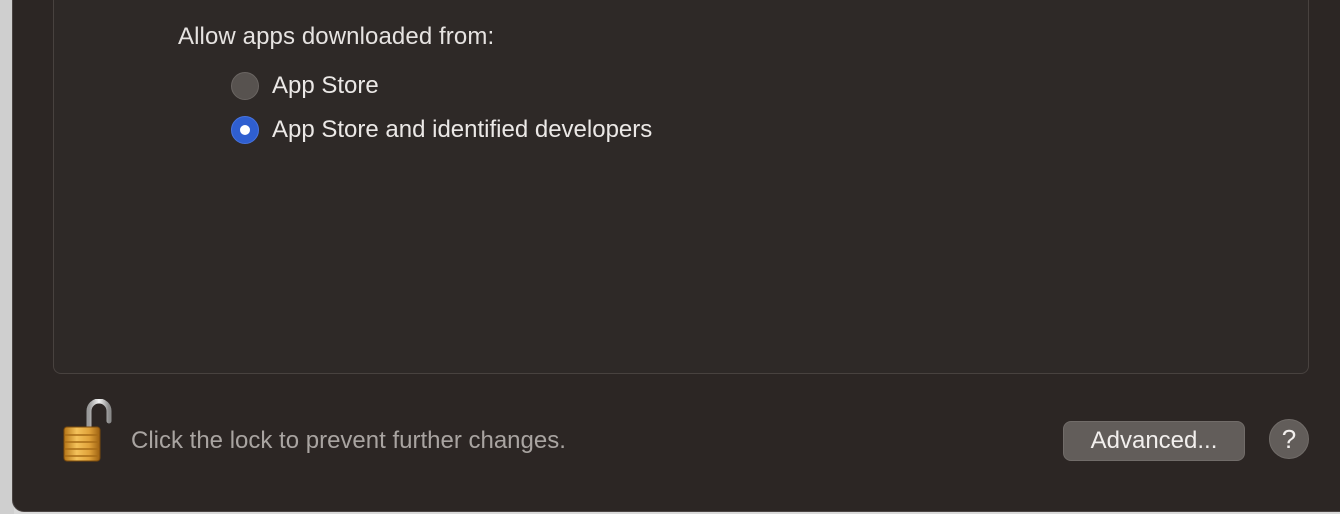  What do you see at coordinates (87, 430) in the screenshot?
I see `unlocked-padlock-icon` at bounding box center [87, 430].